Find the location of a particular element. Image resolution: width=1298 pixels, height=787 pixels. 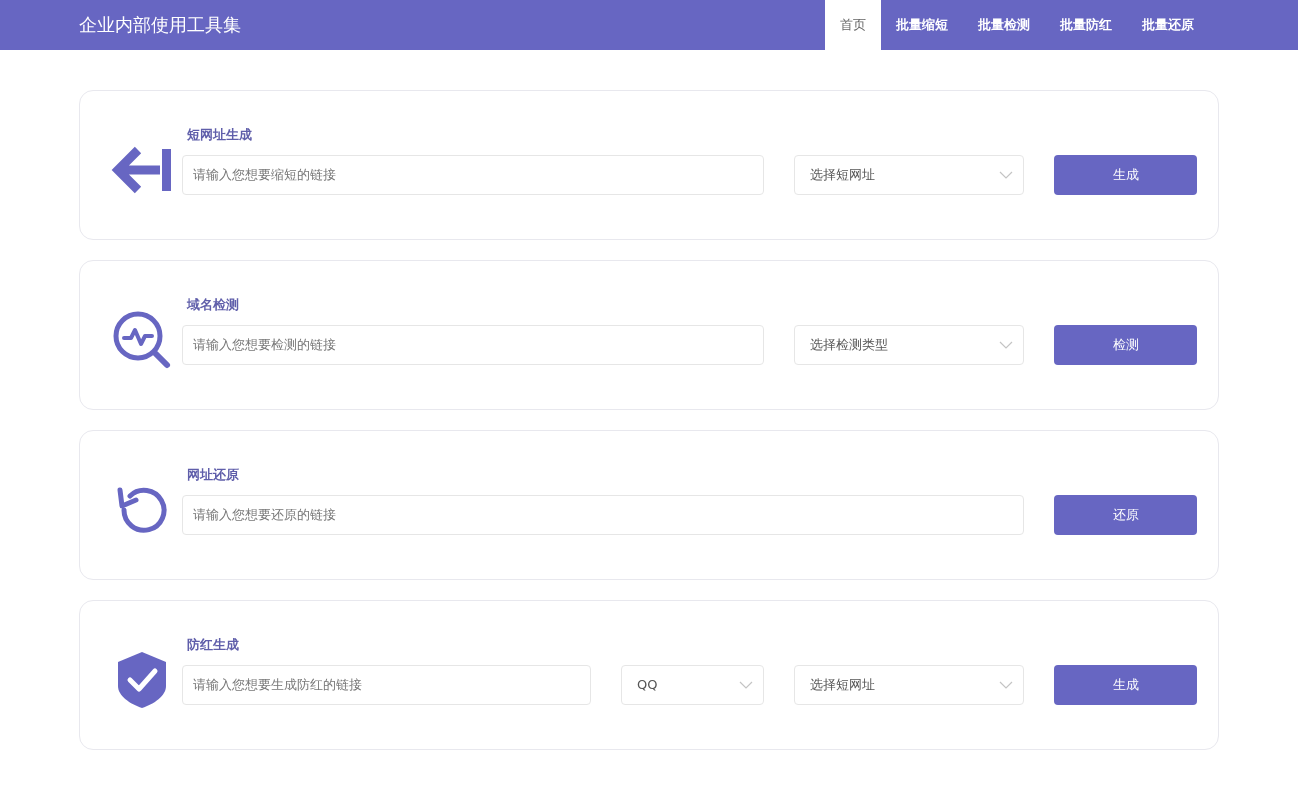

card-title: 短网址生成 is located at coordinates (219, 134).